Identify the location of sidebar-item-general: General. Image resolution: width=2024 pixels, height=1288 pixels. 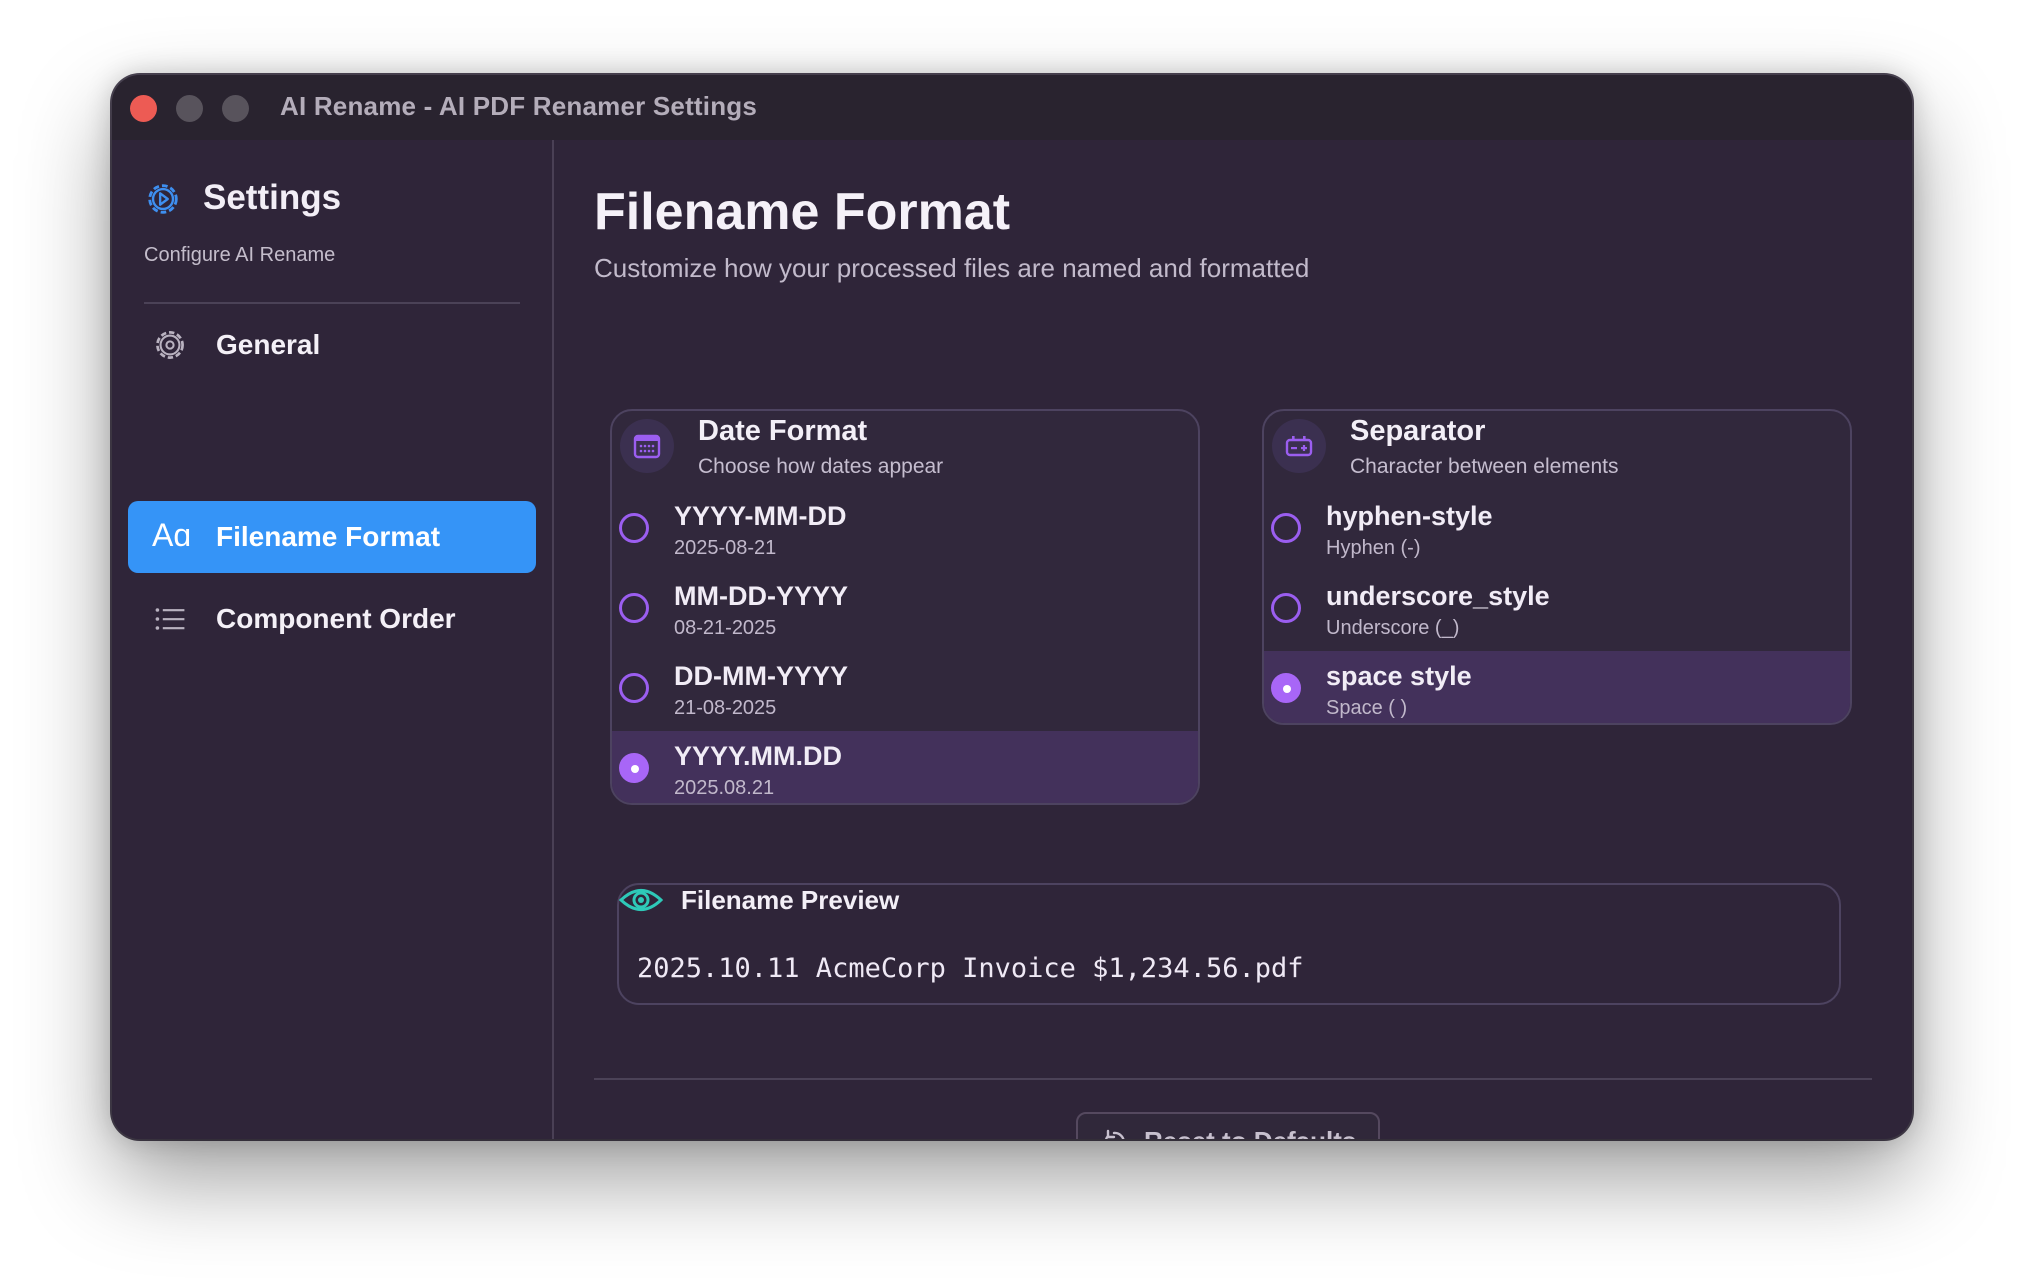
(332, 345).